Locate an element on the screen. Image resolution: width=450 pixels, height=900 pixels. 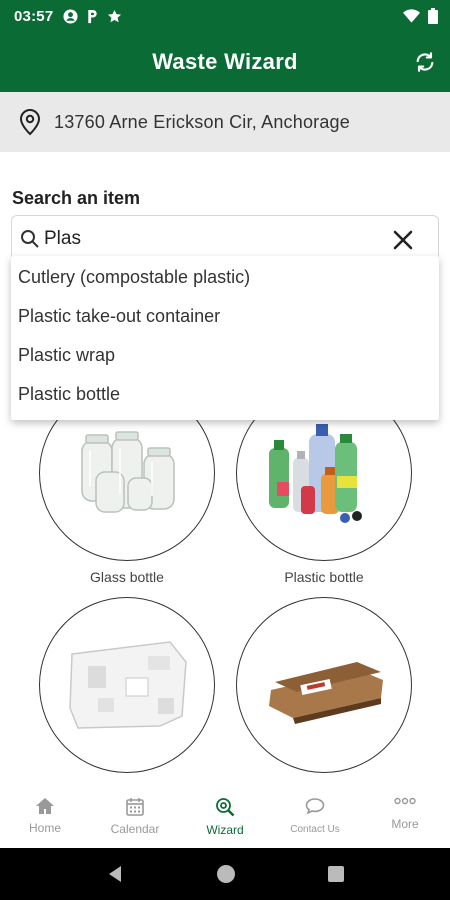
nav-home: Home is located at coordinates (45, 818).